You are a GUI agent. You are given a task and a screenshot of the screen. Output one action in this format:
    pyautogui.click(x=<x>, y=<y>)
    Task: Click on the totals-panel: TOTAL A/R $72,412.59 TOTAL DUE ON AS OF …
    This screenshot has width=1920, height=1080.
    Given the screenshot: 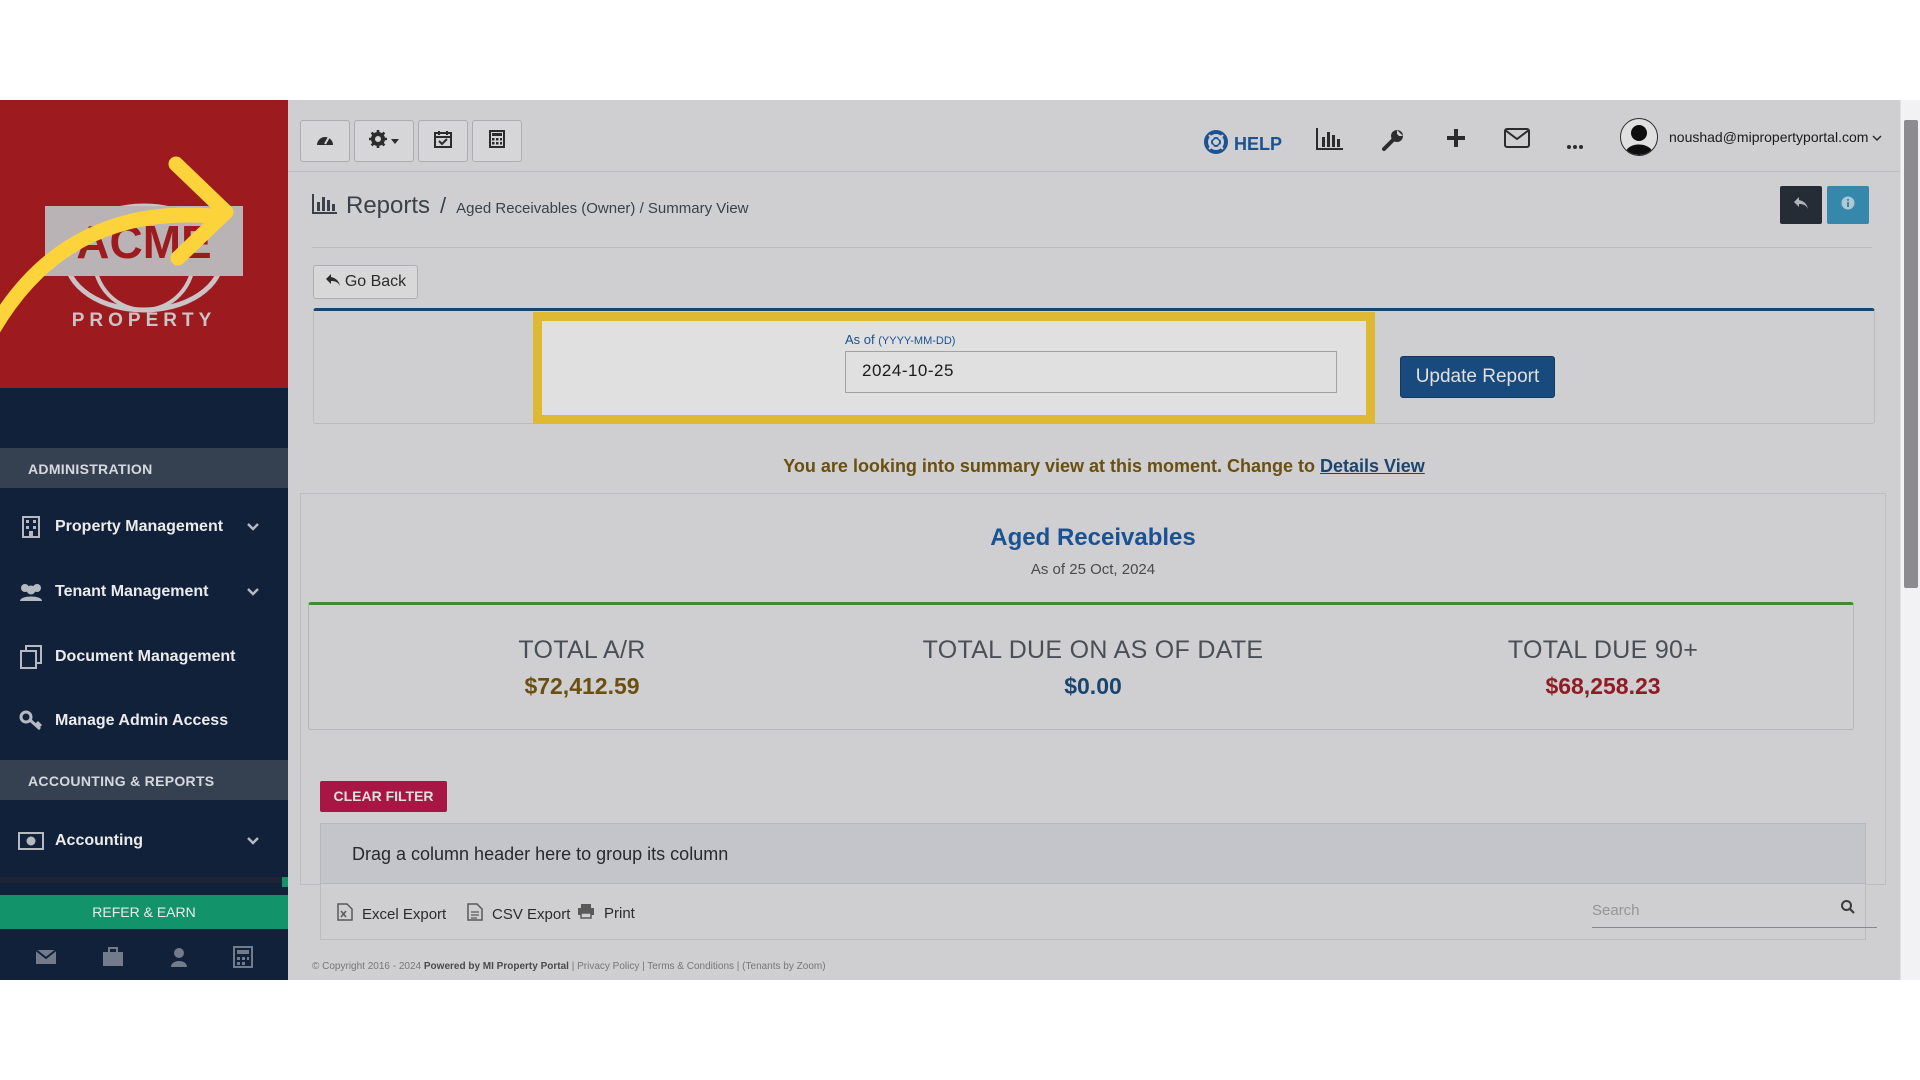 What is the action you would take?
    pyautogui.click(x=1081, y=666)
    